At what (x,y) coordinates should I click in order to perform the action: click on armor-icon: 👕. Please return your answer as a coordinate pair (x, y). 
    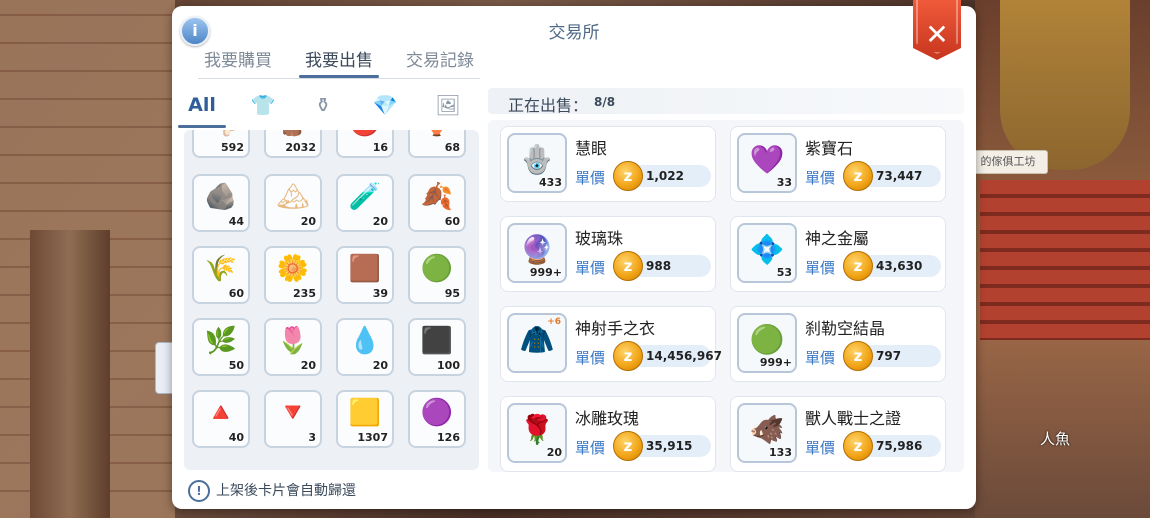
    Looking at the image, I should click on (263, 105).